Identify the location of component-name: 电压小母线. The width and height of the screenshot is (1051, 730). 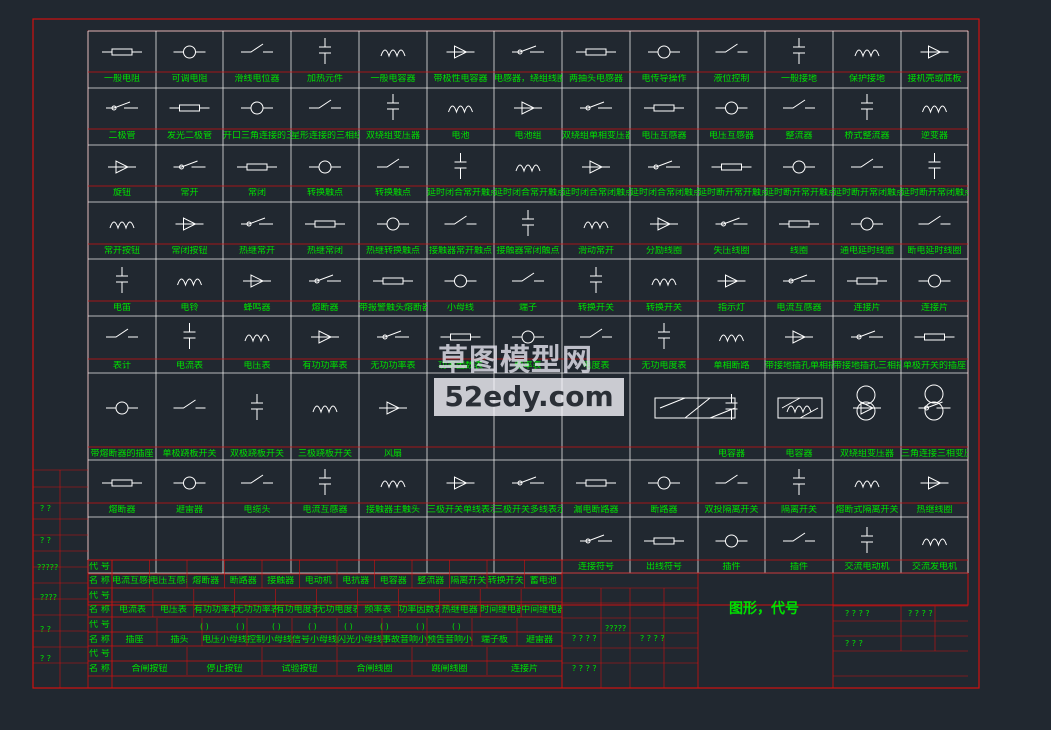
(224, 640).